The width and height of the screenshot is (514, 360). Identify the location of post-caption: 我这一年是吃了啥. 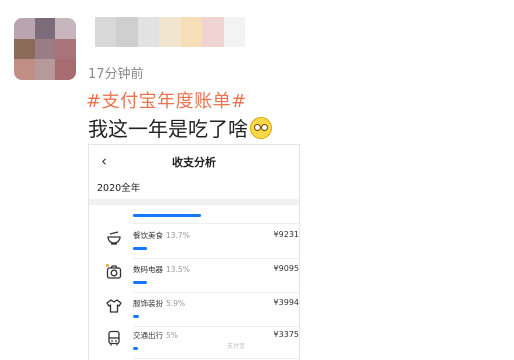
(180, 127).